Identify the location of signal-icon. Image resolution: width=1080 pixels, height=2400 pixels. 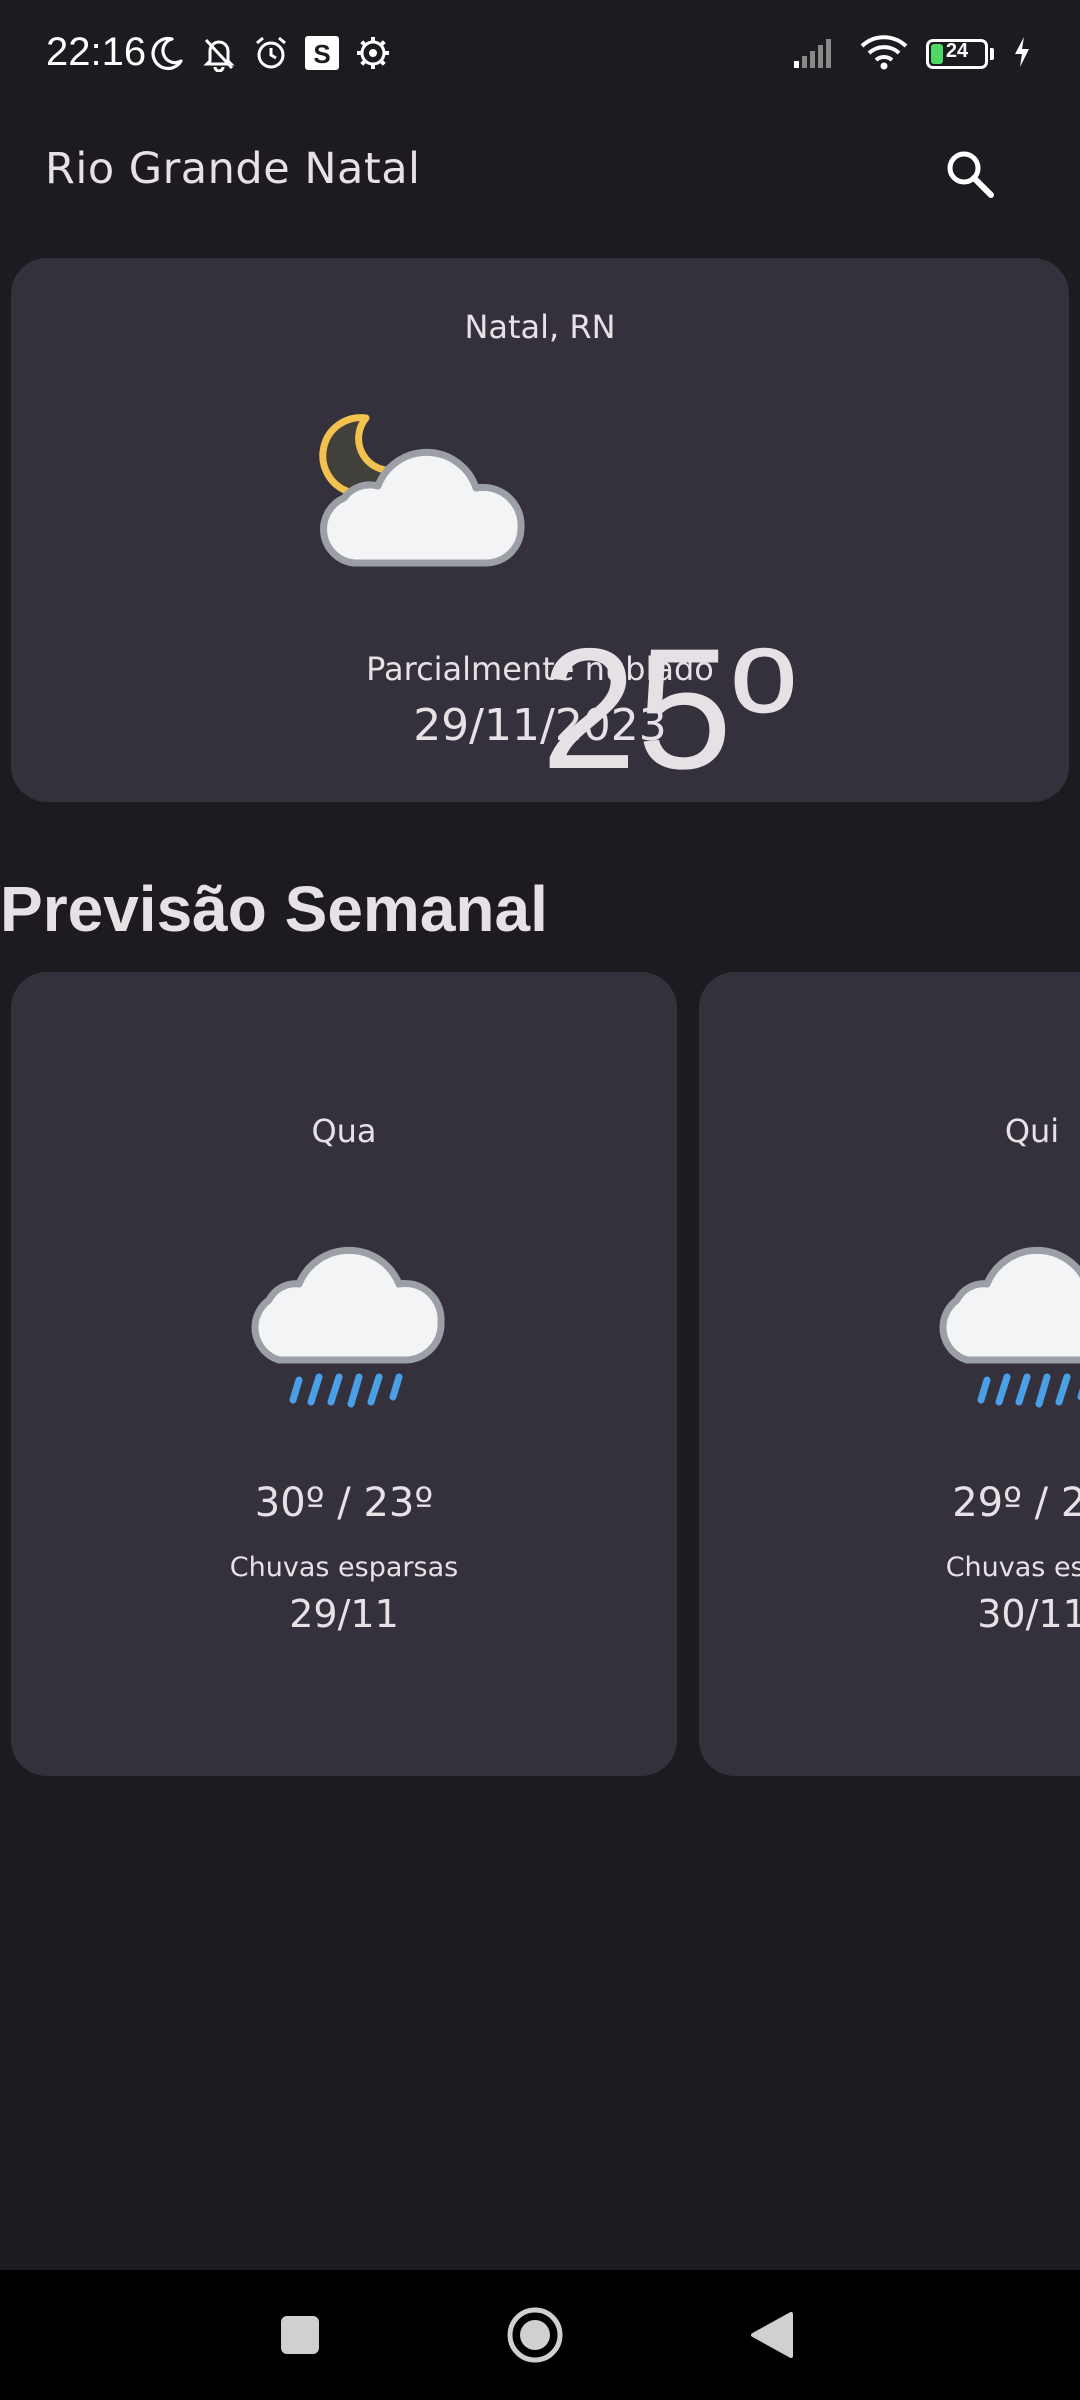
(817, 54).